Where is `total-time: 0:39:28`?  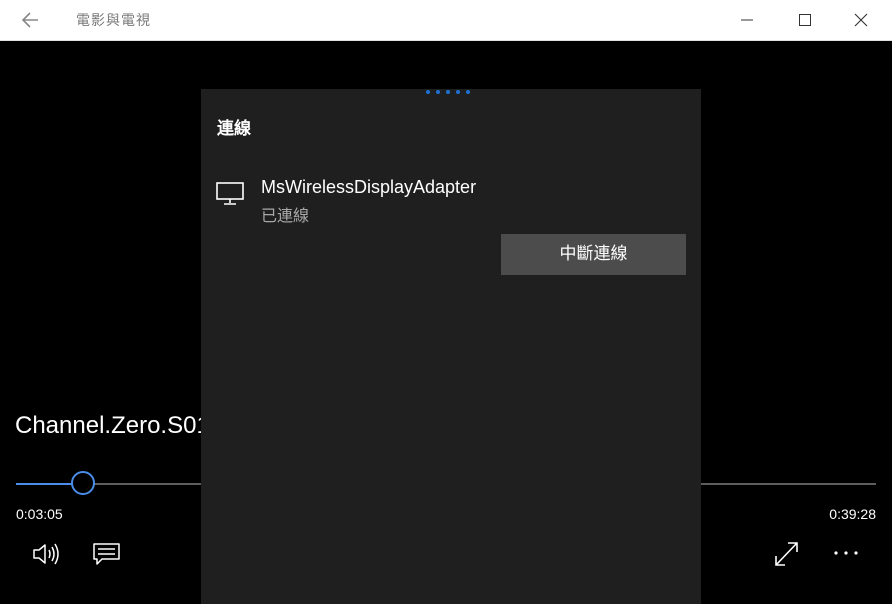 total-time: 0:39:28 is located at coordinates (852, 514).